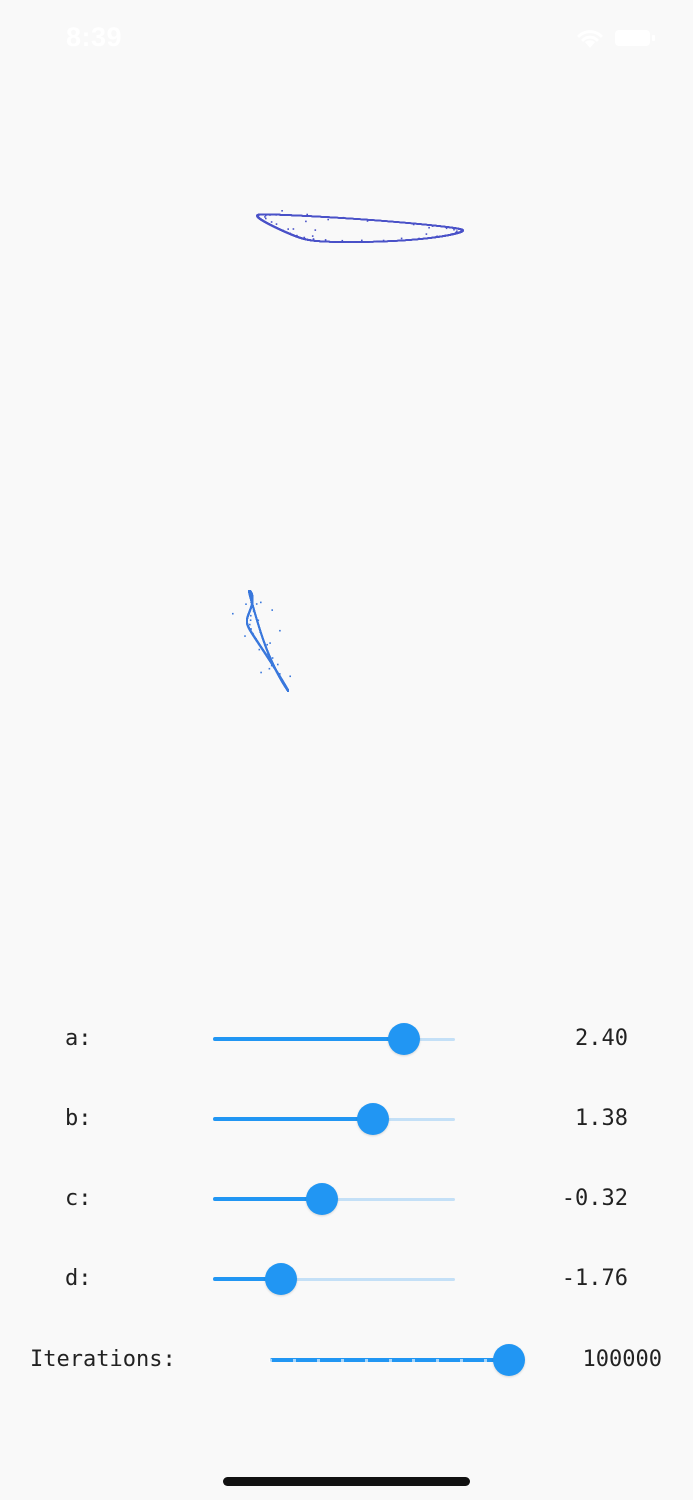 This screenshot has height=1500, width=693. Describe the element at coordinates (635, 38) in the screenshot. I see `battery-icon` at that location.